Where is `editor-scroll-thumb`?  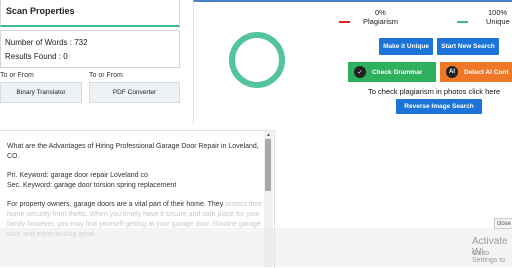 editor-scroll-thumb is located at coordinates (268, 165).